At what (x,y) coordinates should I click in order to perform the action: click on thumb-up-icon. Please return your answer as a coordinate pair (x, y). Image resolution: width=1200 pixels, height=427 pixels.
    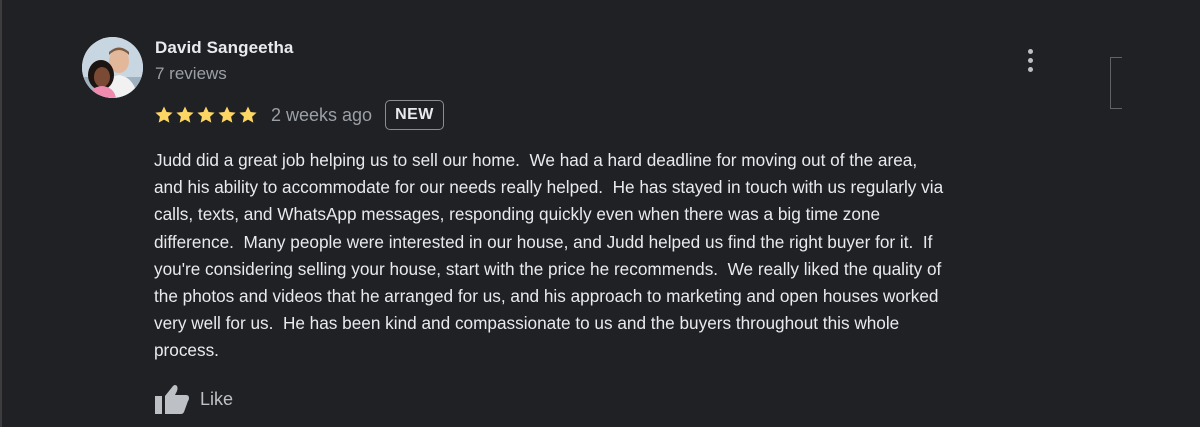
    Looking at the image, I should click on (172, 399).